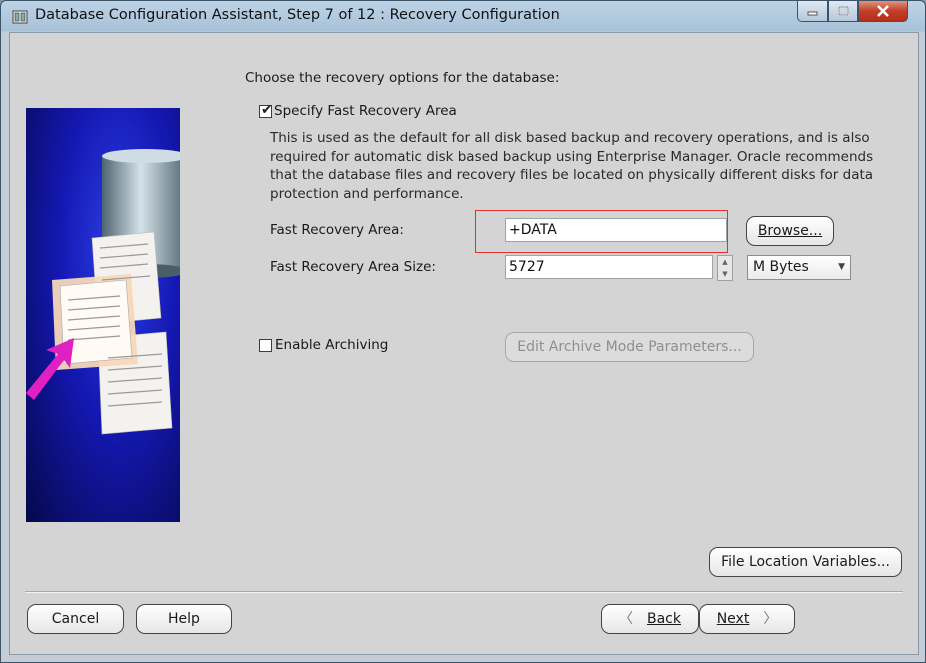 The image size is (926, 663). What do you see at coordinates (184, 619) in the screenshot?
I see `help-button: Help` at bounding box center [184, 619].